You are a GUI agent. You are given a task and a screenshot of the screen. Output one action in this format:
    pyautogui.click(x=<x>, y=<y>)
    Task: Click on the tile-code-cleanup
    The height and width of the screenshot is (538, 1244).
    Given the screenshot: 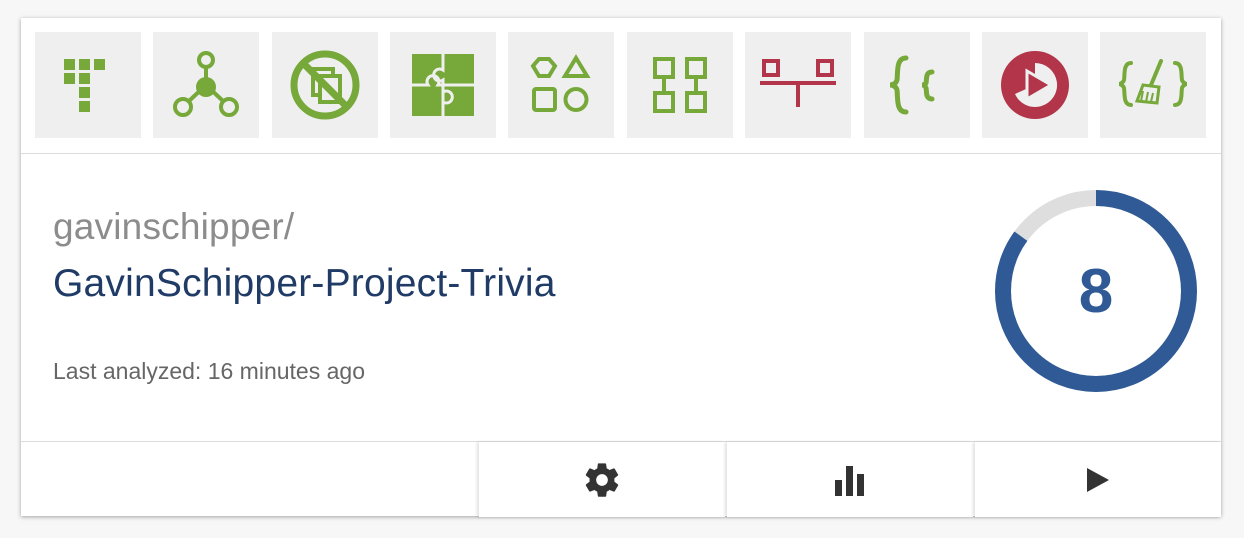 What is the action you would take?
    pyautogui.click(x=1153, y=85)
    